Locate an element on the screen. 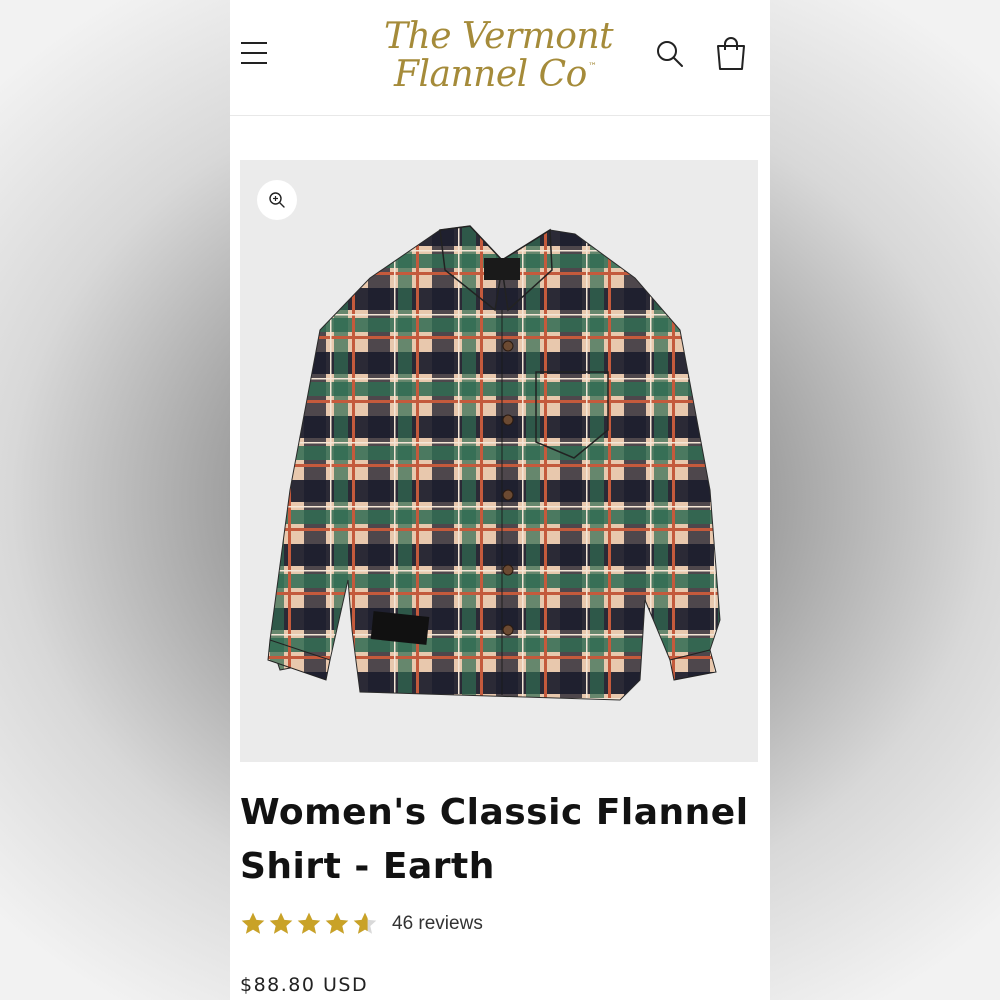 This screenshot has width=1000, height=1000. product-title: Women's Classic Flannel Shirt - Earth is located at coordinates (494, 839).